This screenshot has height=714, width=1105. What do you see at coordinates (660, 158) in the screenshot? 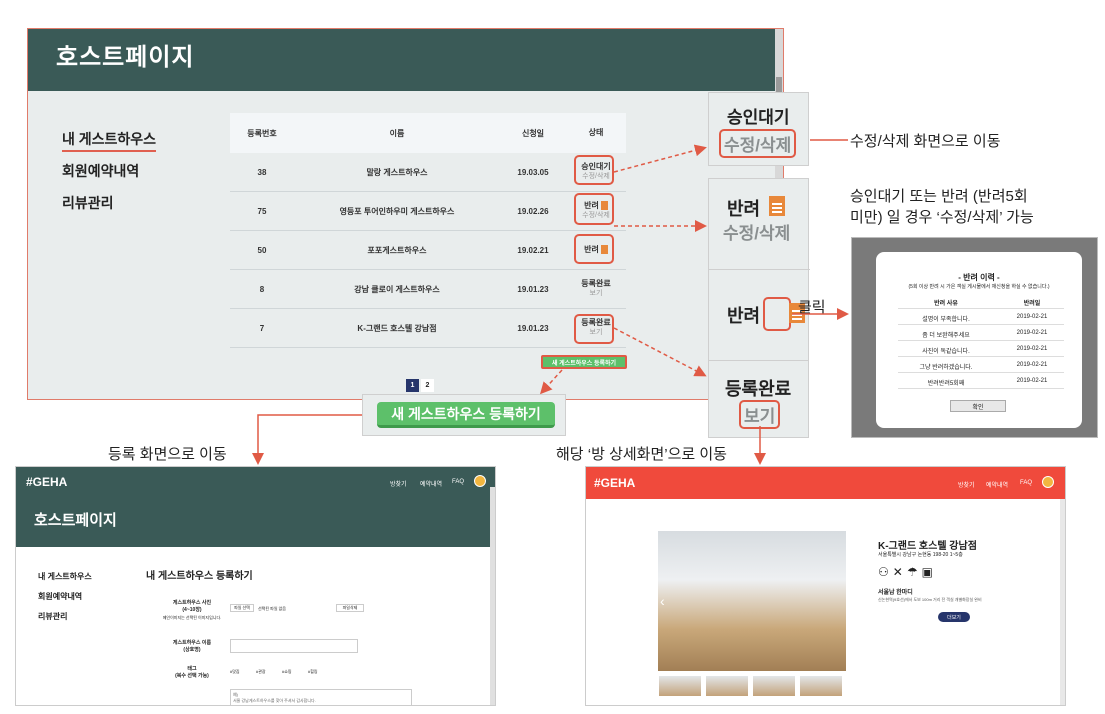
I see `arrow-to-edit` at bounding box center [660, 158].